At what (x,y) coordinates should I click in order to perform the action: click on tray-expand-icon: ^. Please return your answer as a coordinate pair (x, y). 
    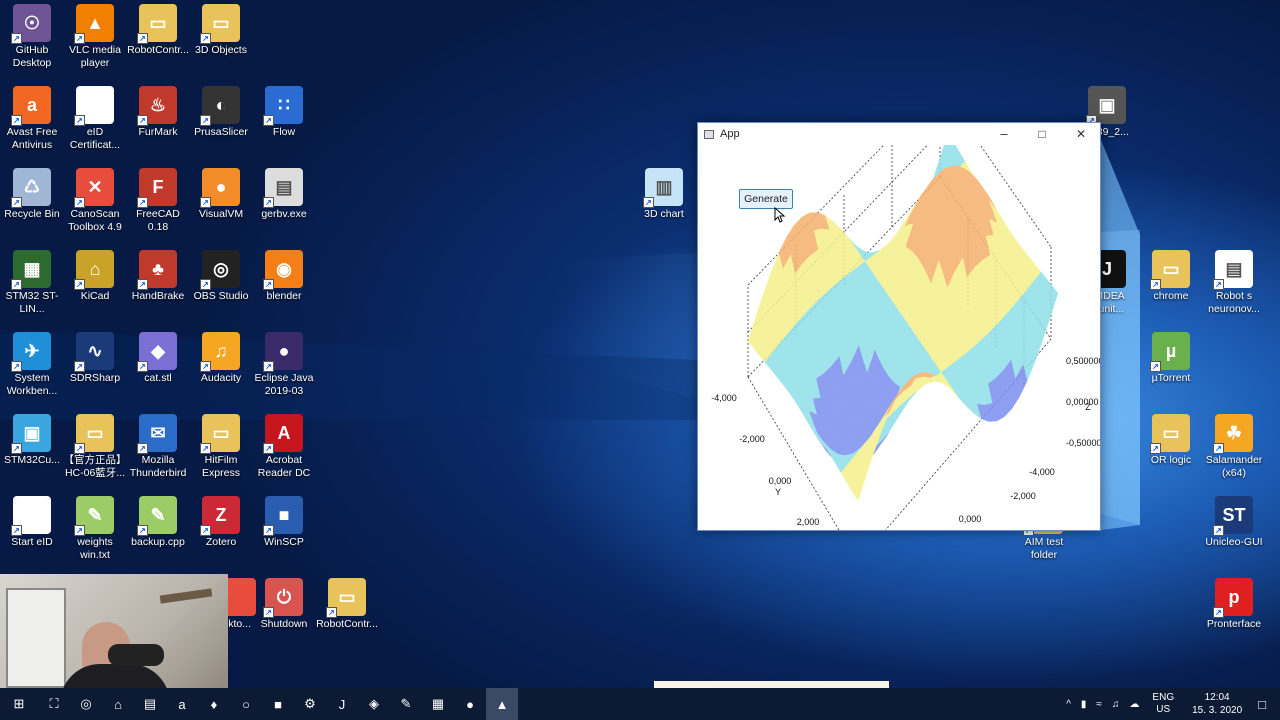
    Looking at the image, I should click on (1068, 704).